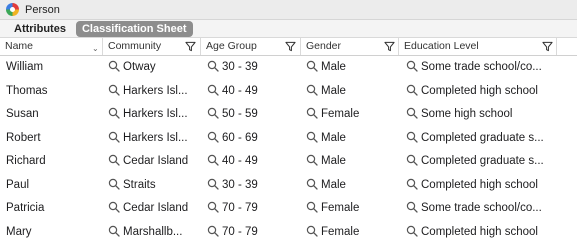  Describe the element at coordinates (54, 186) in the screenshot. I see `cell-name: Paul` at that location.